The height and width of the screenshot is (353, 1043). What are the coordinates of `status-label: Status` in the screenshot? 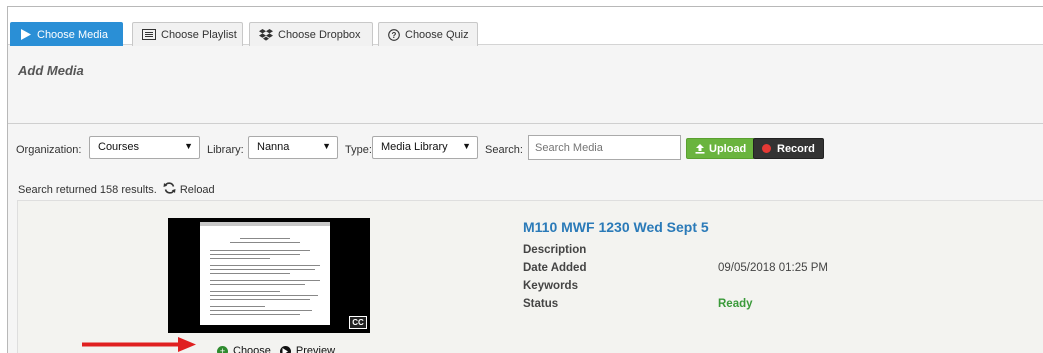 It's located at (541, 304).